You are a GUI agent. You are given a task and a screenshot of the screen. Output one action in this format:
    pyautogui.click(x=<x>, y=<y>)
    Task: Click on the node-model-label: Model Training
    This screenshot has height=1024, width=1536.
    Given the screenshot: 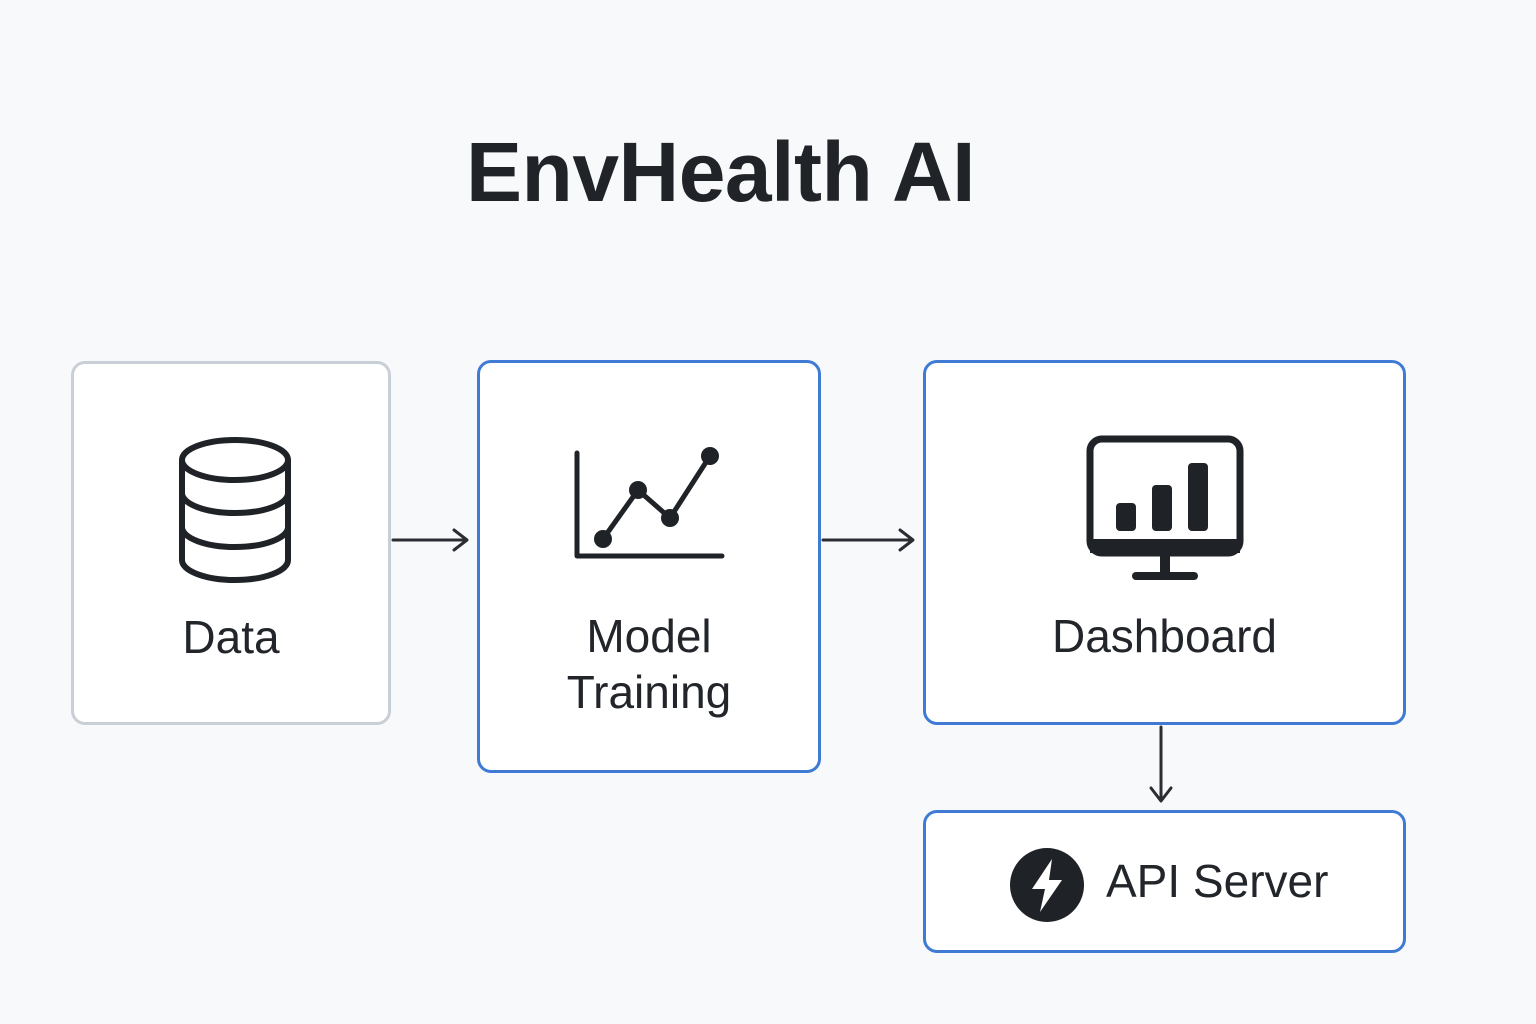 What is the action you would take?
    pyautogui.click(x=649, y=664)
    